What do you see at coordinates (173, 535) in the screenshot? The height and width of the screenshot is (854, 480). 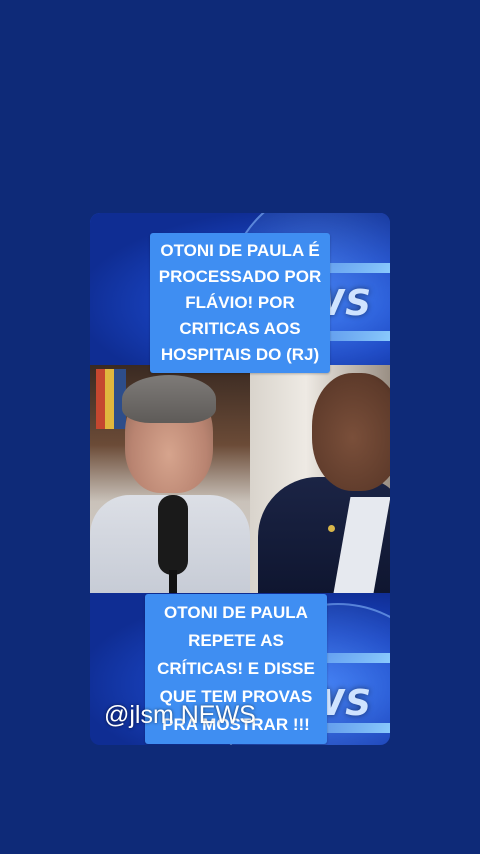 I see `microphone-icon` at bounding box center [173, 535].